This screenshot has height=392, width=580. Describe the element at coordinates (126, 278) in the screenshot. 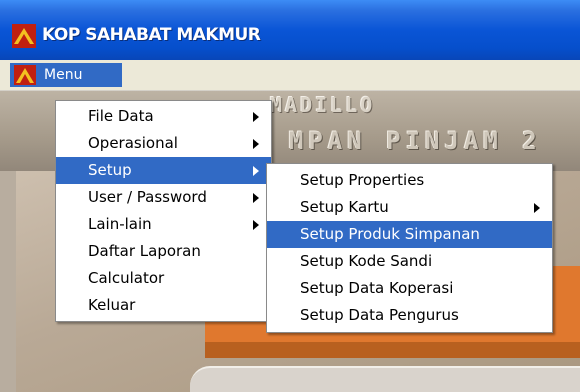

I see `menu-item-label: Calculator` at that location.